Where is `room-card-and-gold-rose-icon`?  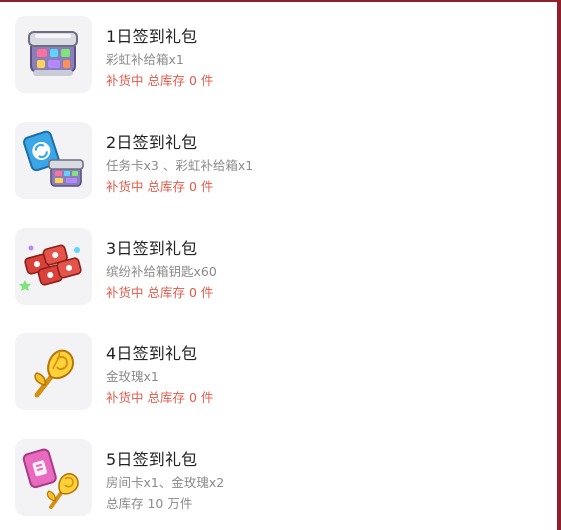 room-card-and-gold-rose-icon is located at coordinates (50, 478).